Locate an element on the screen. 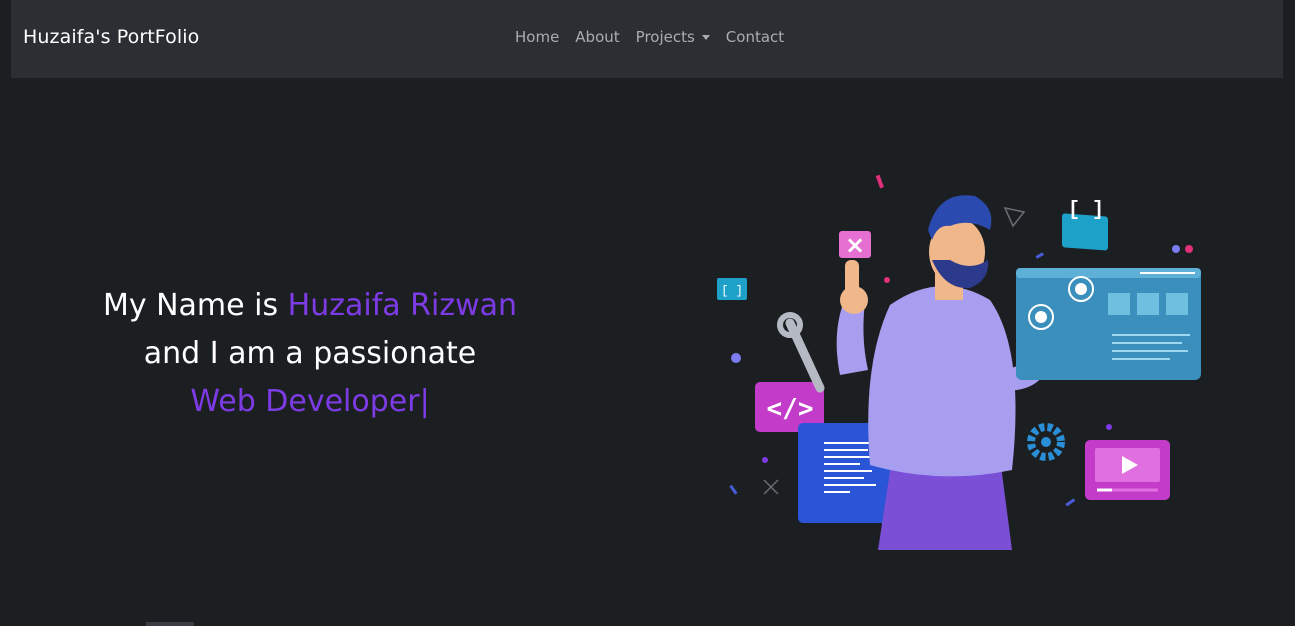 Image resolution: width=1295 pixels, height=626 pixels. hero-line-2: and I am a passionate is located at coordinates (310, 353).